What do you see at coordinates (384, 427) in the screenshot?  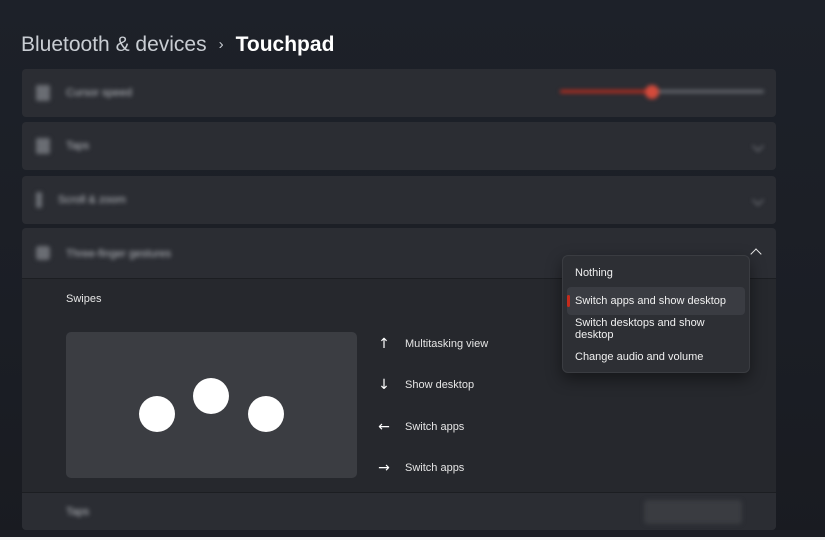 I see `arrow-left-icon: ←` at bounding box center [384, 427].